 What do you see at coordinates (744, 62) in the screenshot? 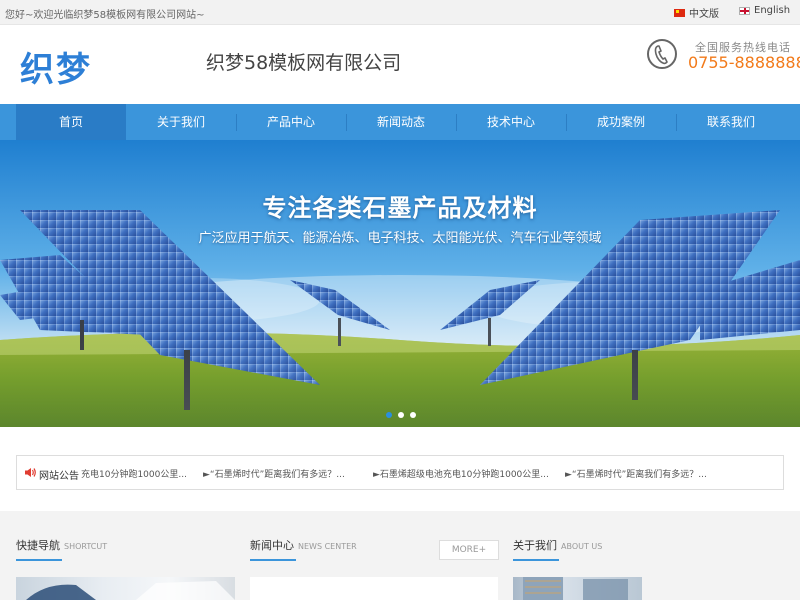
I see `hotline-number: 0755-8888888` at bounding box center [744, 62].